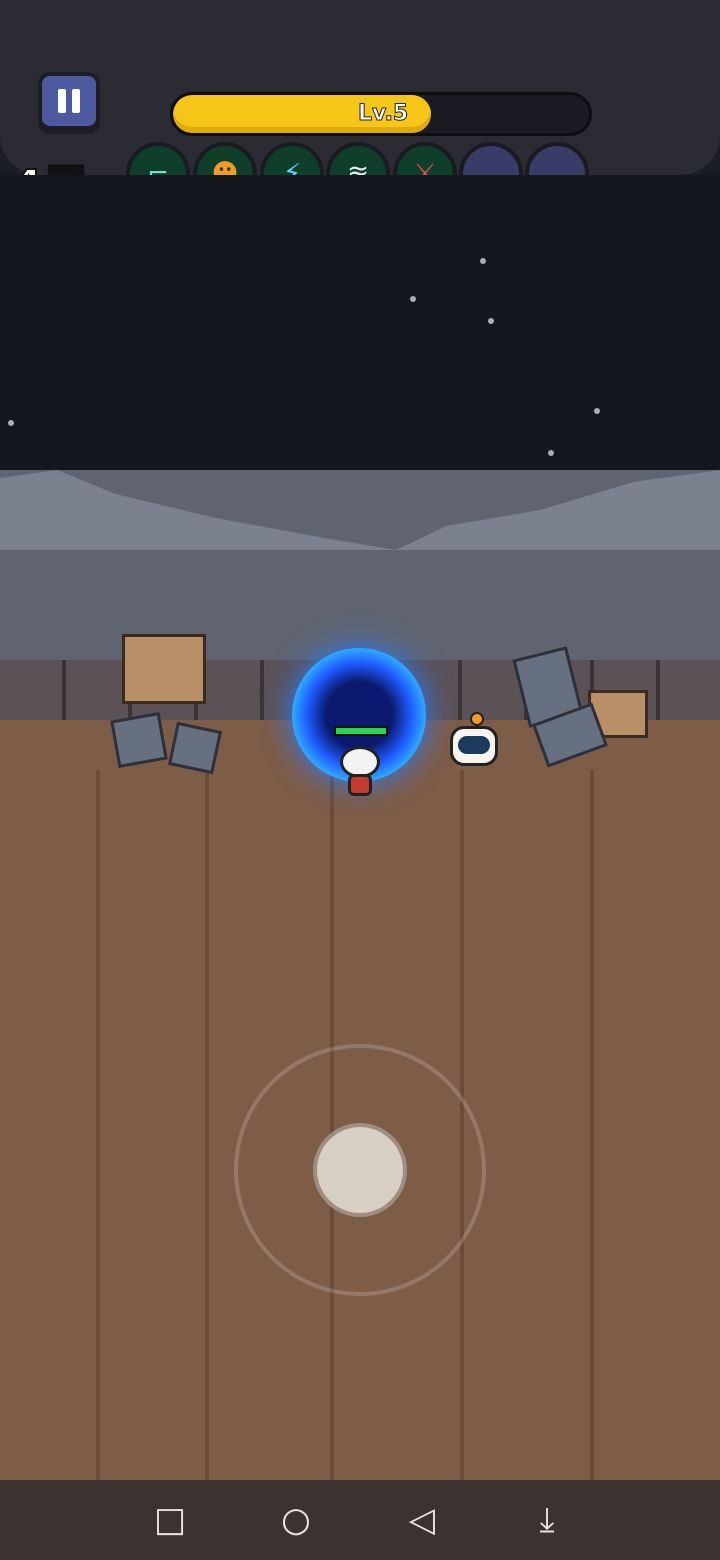 The height and width of the screenshot is (1560, 720). I want to click on home-icon: ○, so click(296, 1520).